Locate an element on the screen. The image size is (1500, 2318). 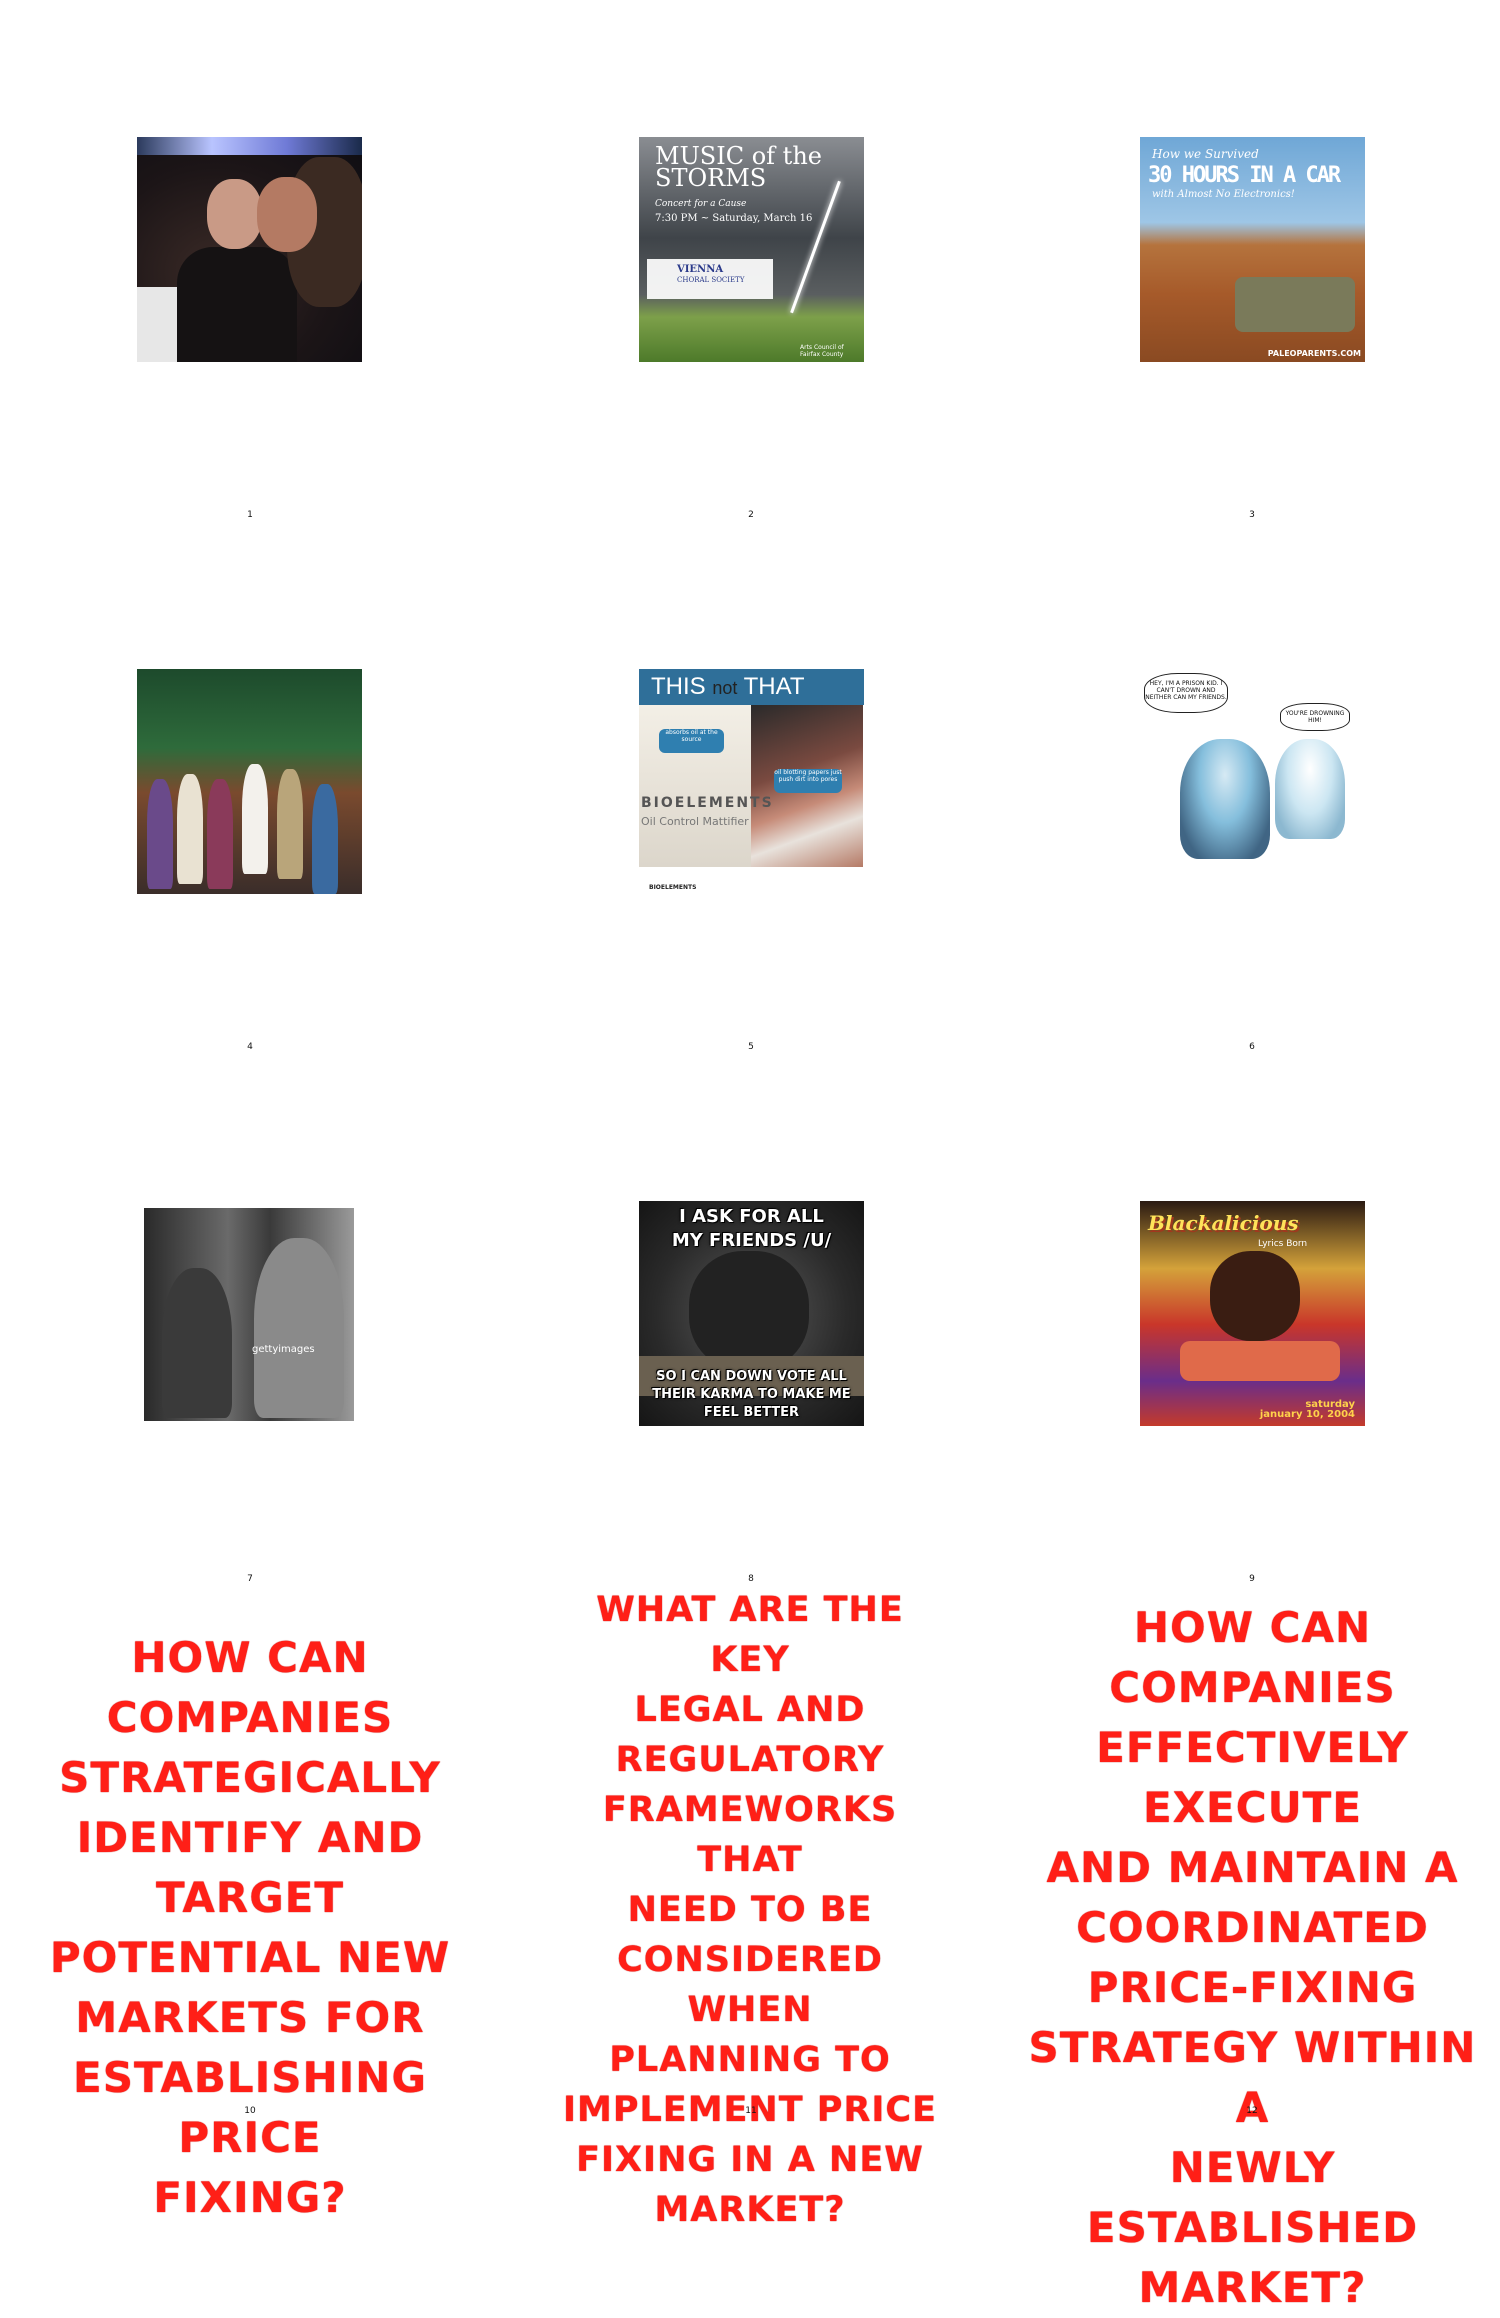
text-line: STRATEGICALLY is located at coordinates (250, 1777).